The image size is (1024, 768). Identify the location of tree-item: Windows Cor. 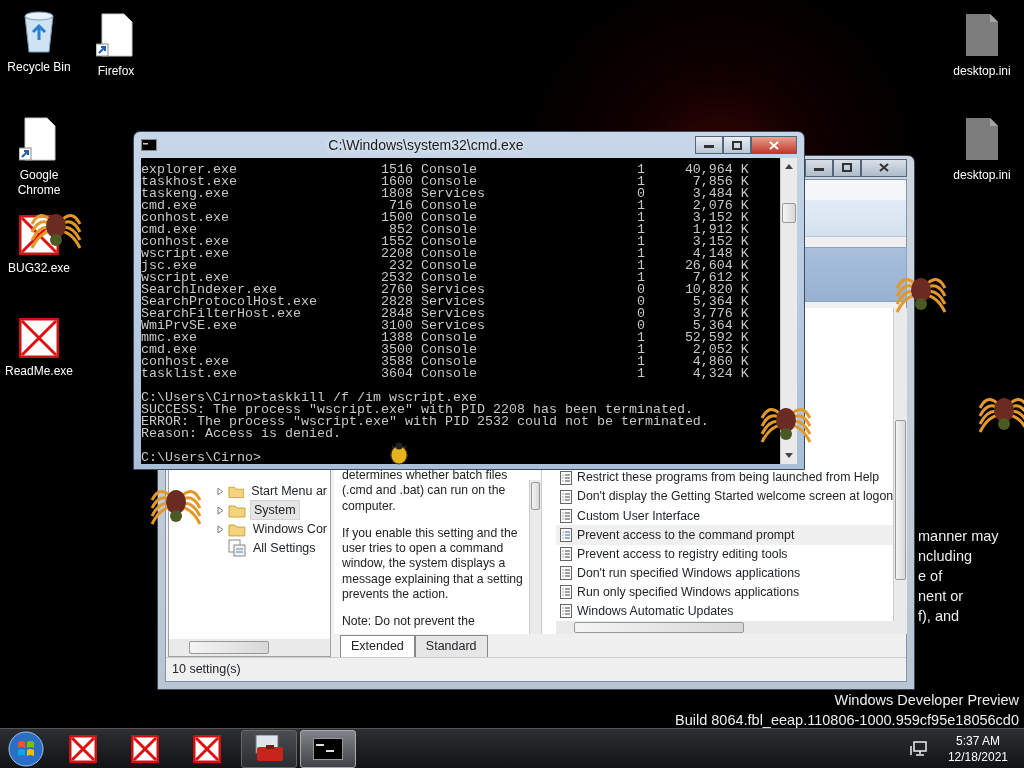
(289, 529).